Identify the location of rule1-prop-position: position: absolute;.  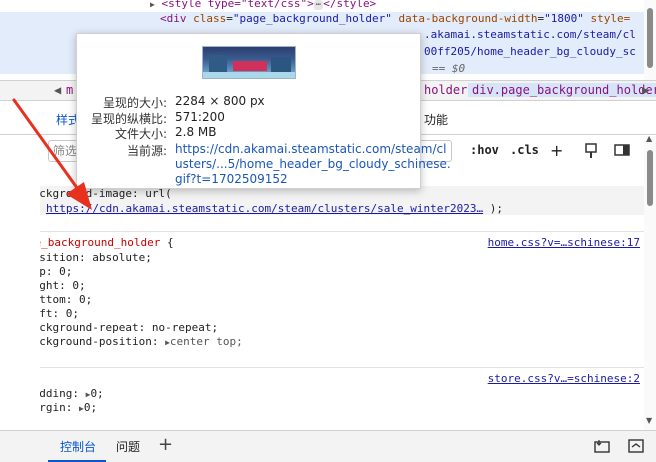
(342, 257).